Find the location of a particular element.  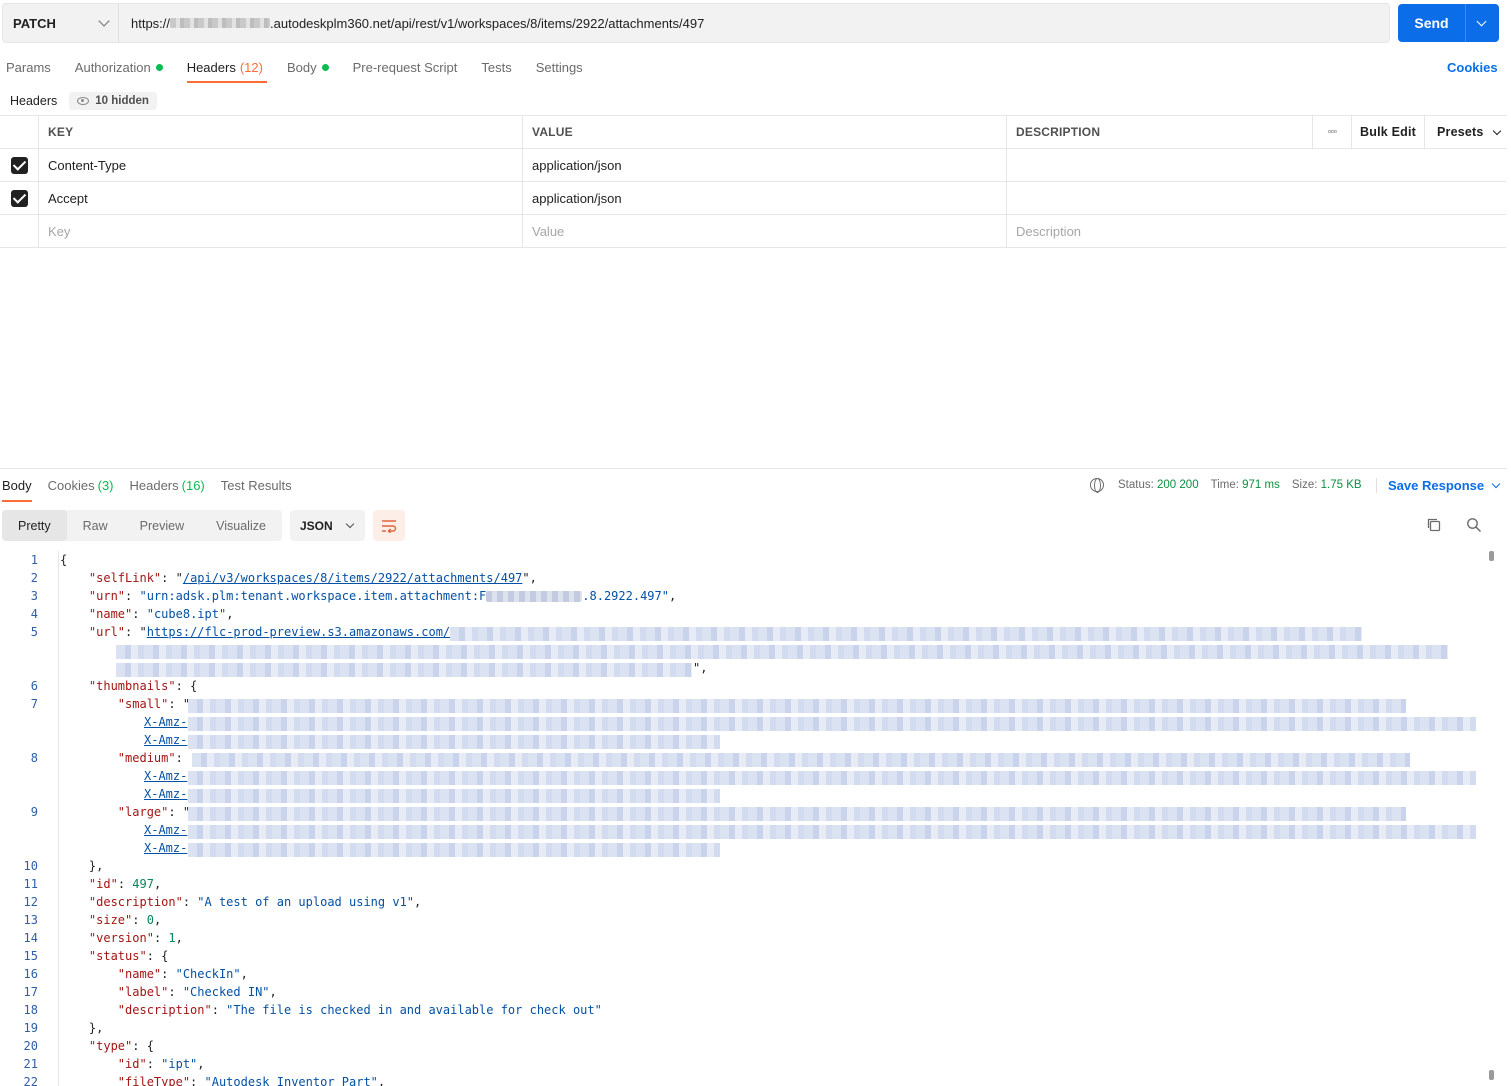

value-input: Value is located at coordinates (765, 231).